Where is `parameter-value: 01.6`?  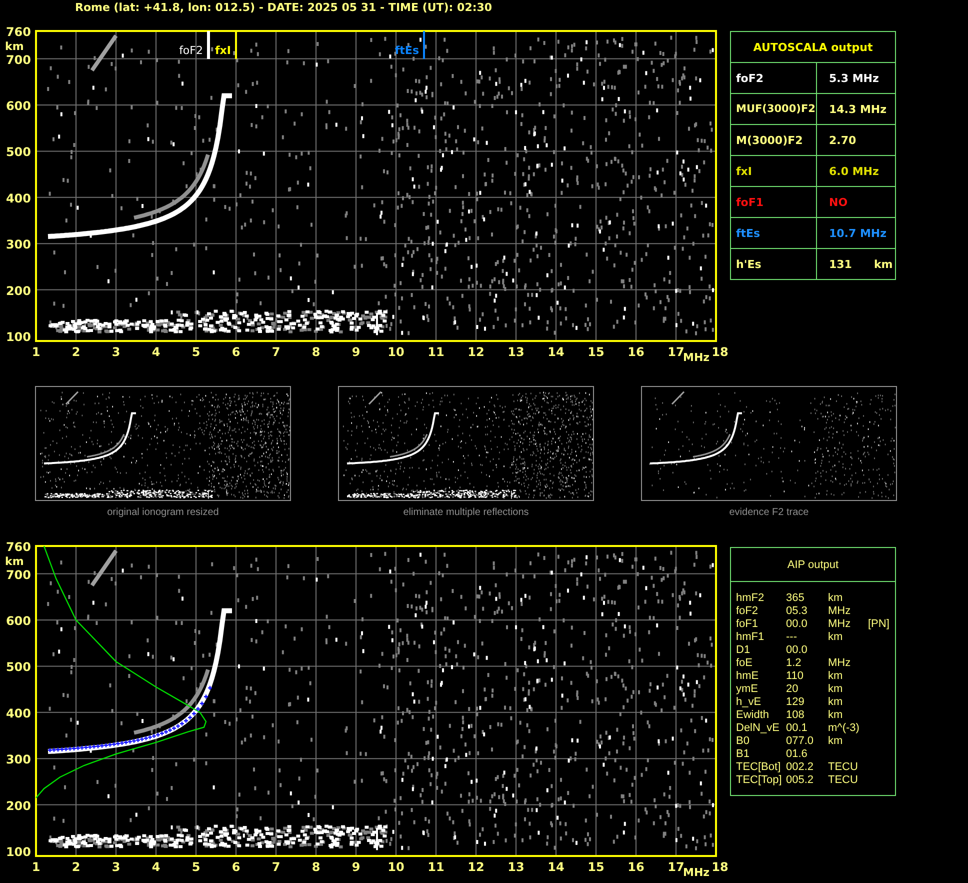
parameter-value: 01.6 is located at coordinates (797, 754).